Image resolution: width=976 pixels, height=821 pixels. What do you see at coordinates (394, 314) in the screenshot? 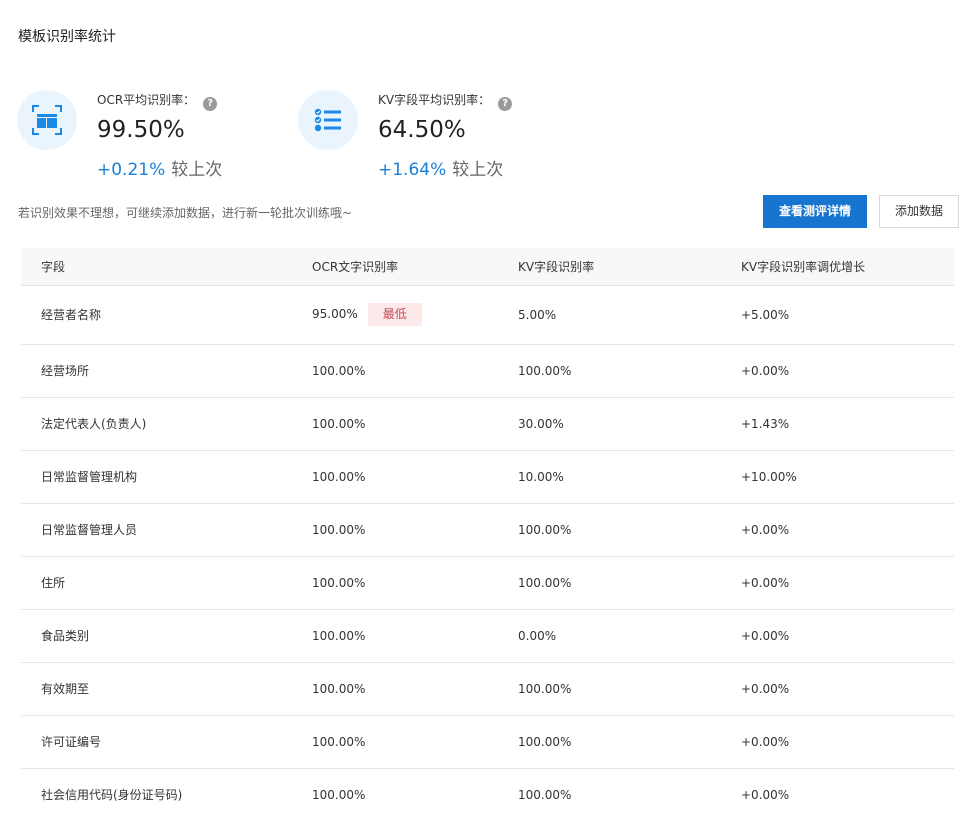
I see `lowest-badge: 最低` at bounding box center [394, 314].